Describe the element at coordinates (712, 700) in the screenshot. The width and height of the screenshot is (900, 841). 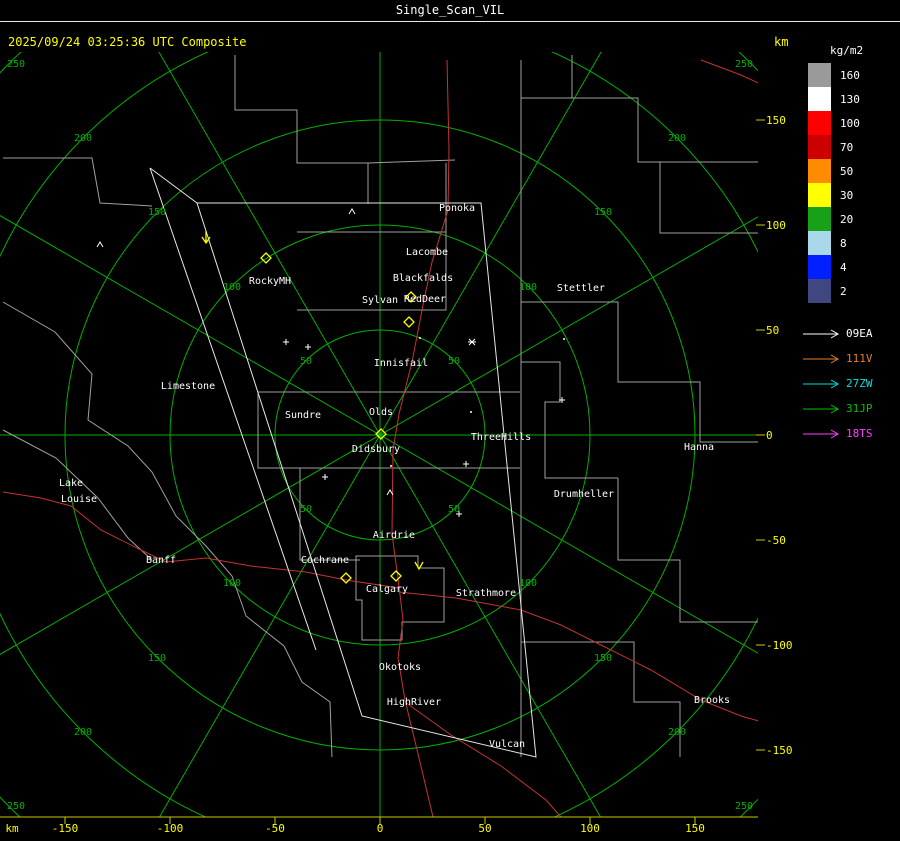
I see `city-label: Brooks` at that location.